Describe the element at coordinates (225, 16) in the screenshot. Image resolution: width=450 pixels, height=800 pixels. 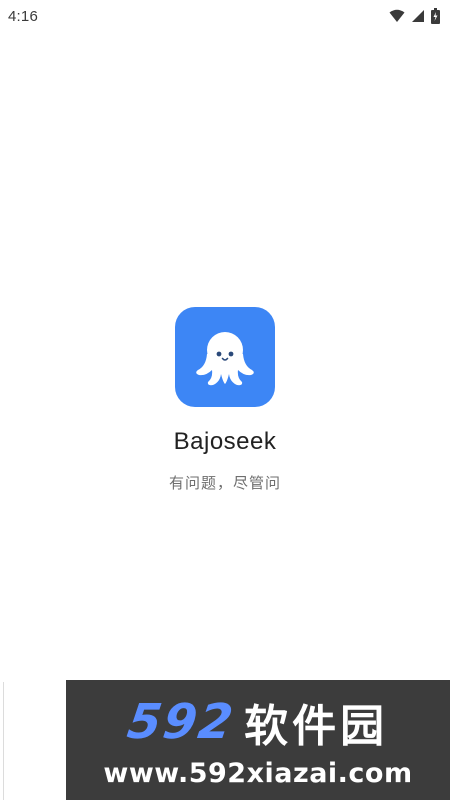
I see `status-bar: 4:16` at that location.